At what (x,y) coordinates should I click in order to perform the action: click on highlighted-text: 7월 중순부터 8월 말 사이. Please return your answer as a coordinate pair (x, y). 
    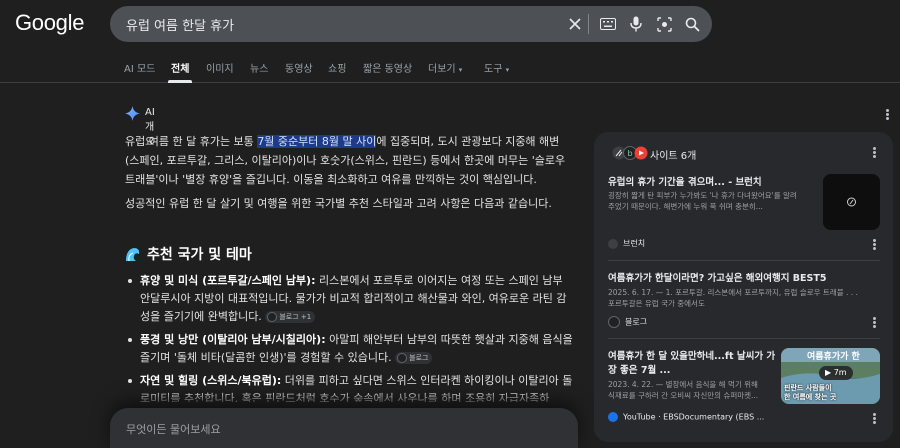
    Looking at the image, I should click on (317, 141).